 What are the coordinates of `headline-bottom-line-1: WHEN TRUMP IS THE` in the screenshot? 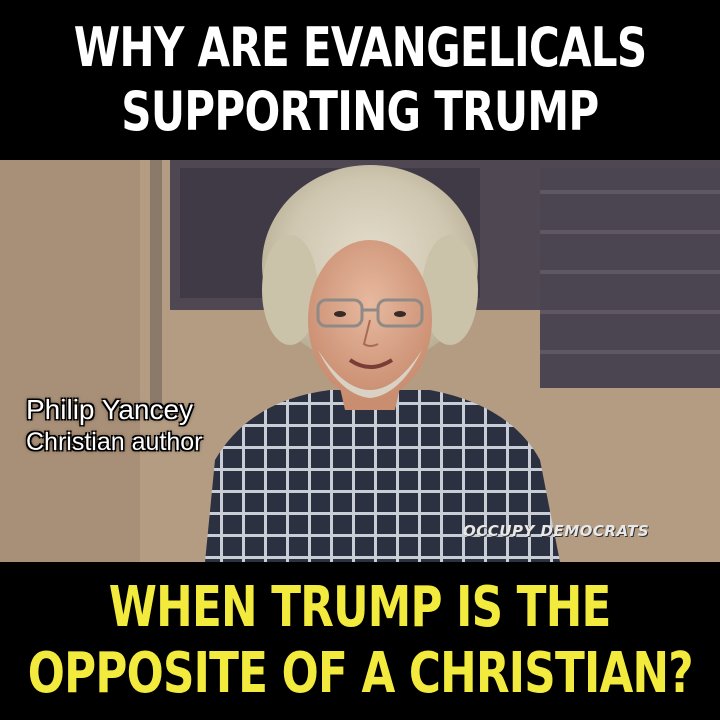 It's located at (360, 607).